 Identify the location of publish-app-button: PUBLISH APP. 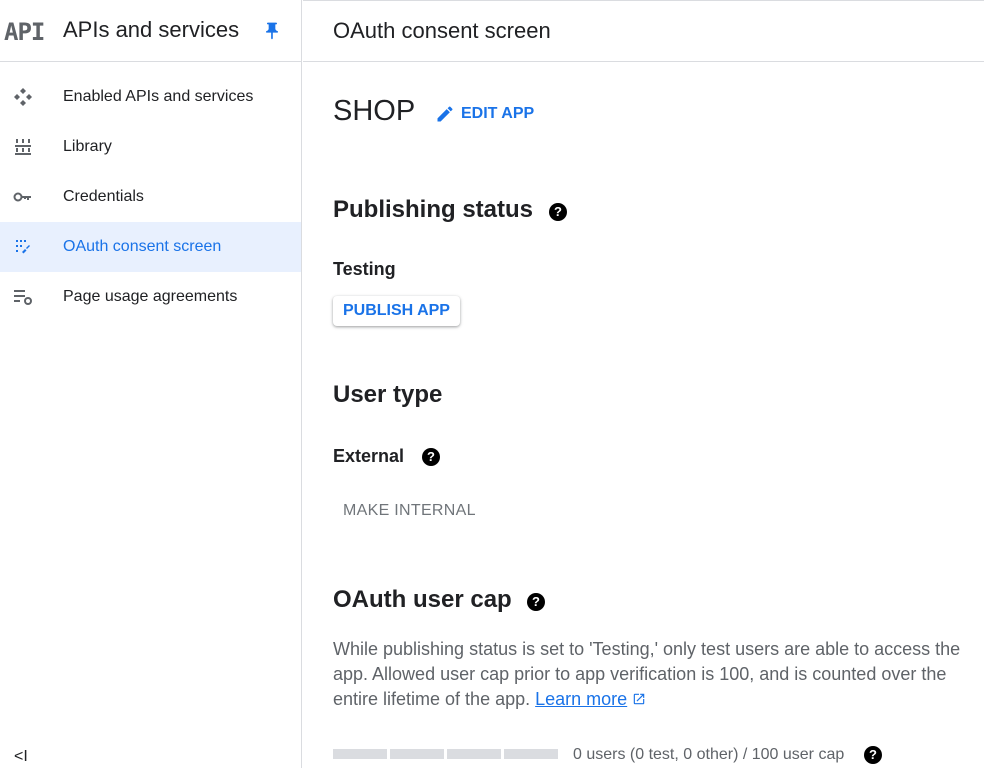
(396, 311).